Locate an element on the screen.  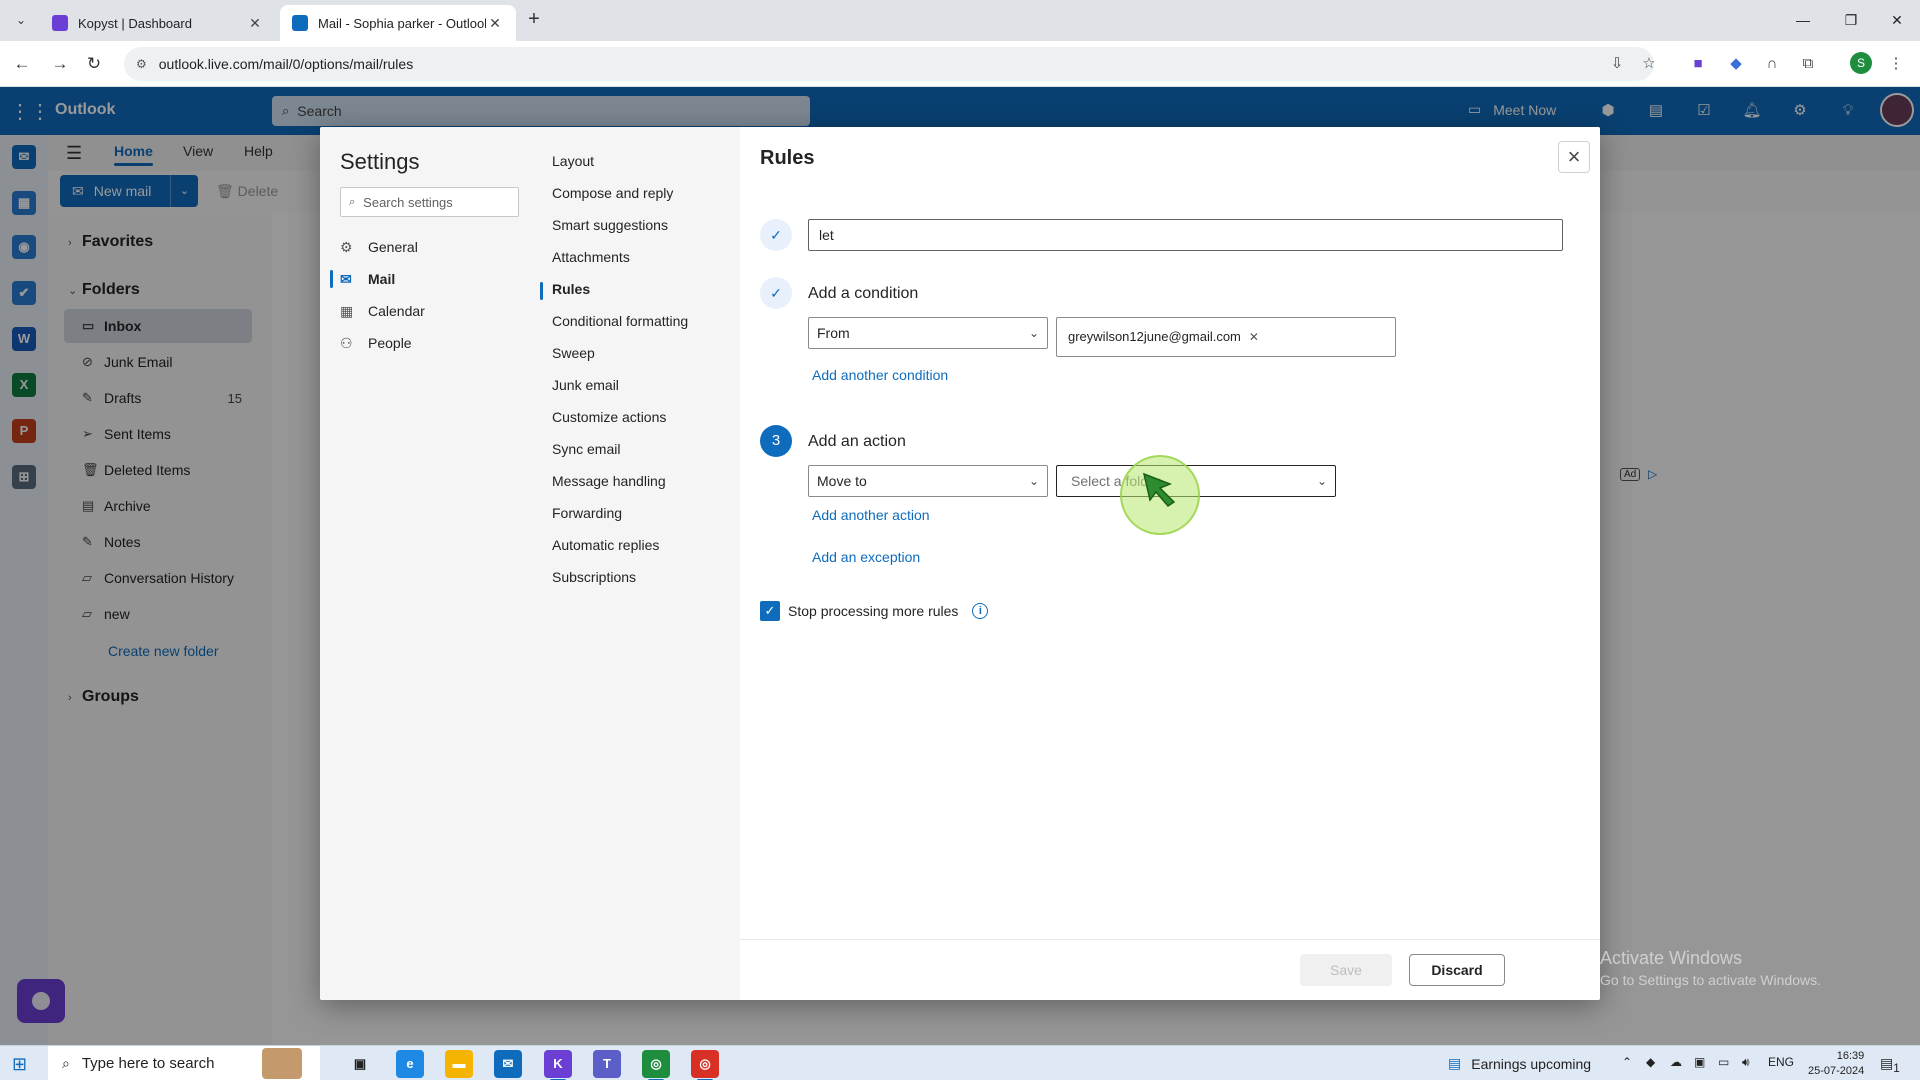
browser-tab-outlook: Mail - Sophia parker - Outlook ✕ is located at coordinates (398, 23).